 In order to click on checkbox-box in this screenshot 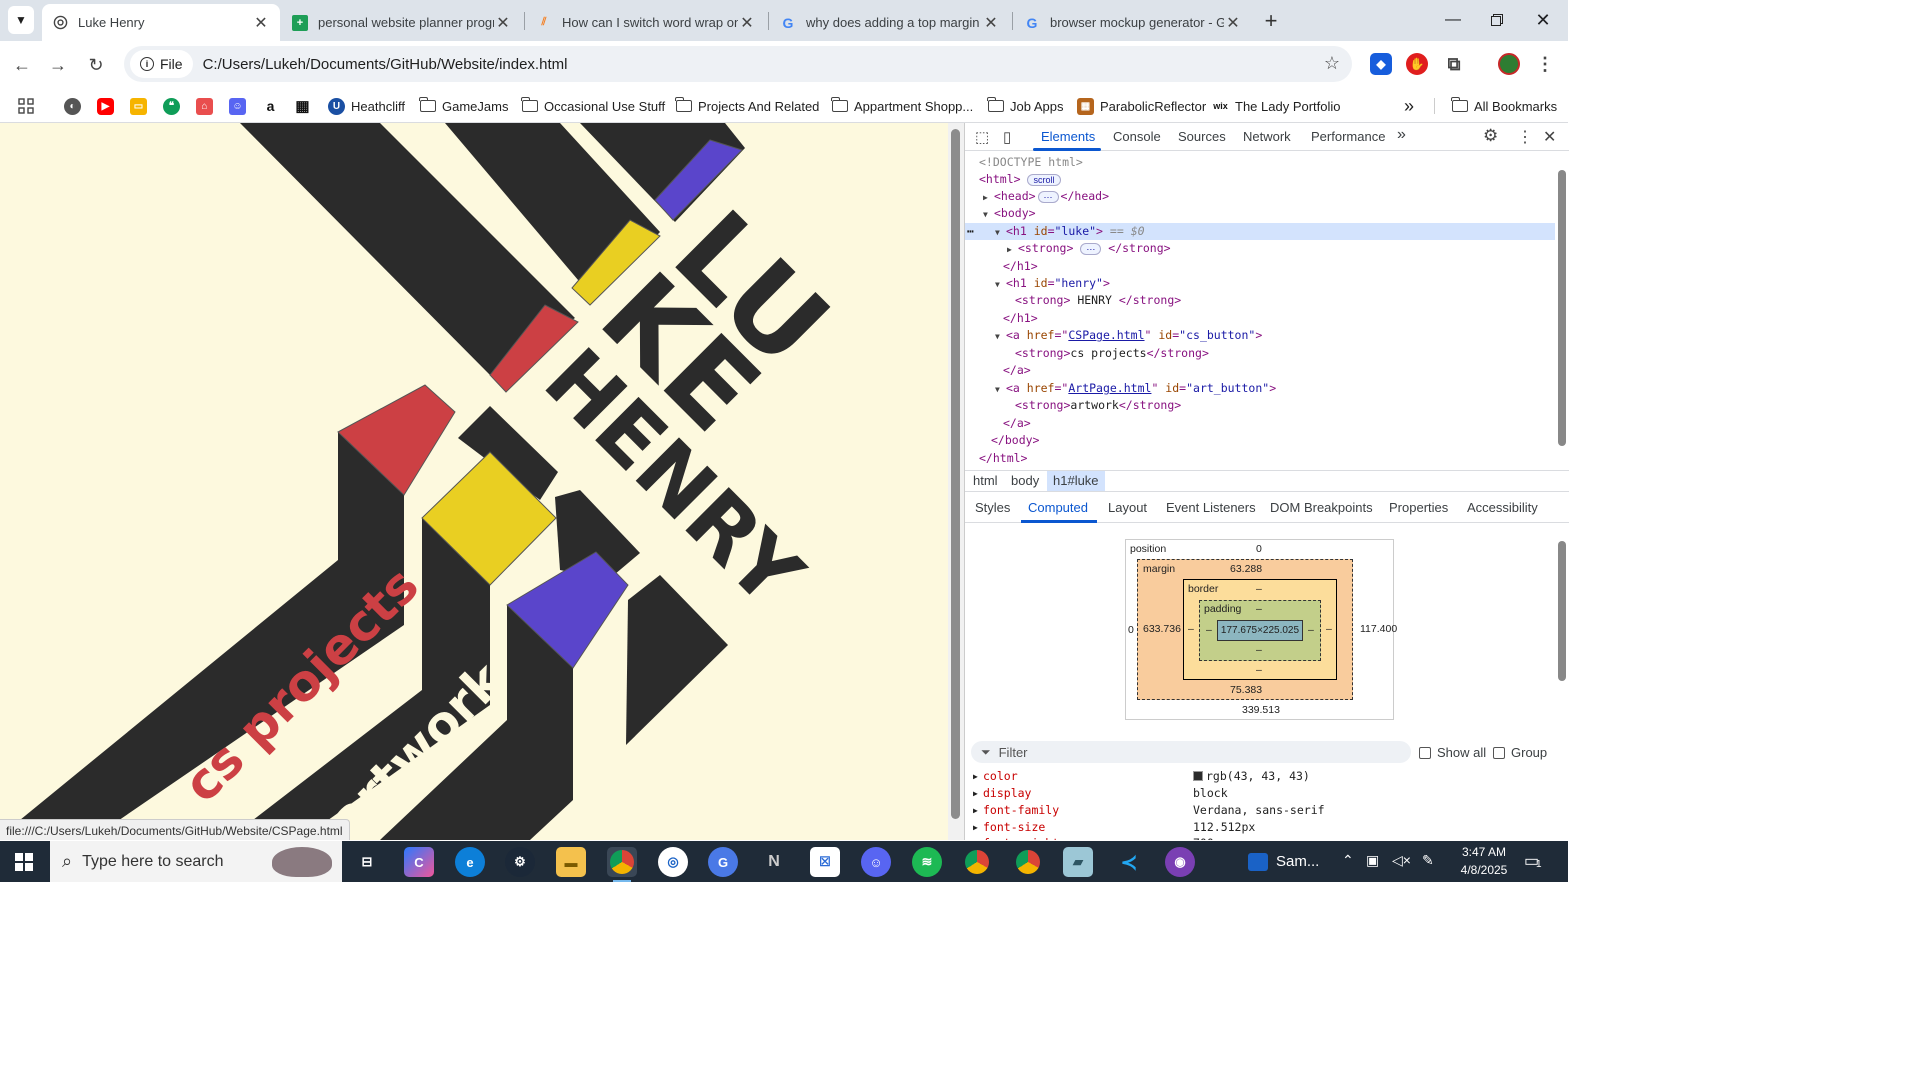, I will do `click(1425, 752)`.